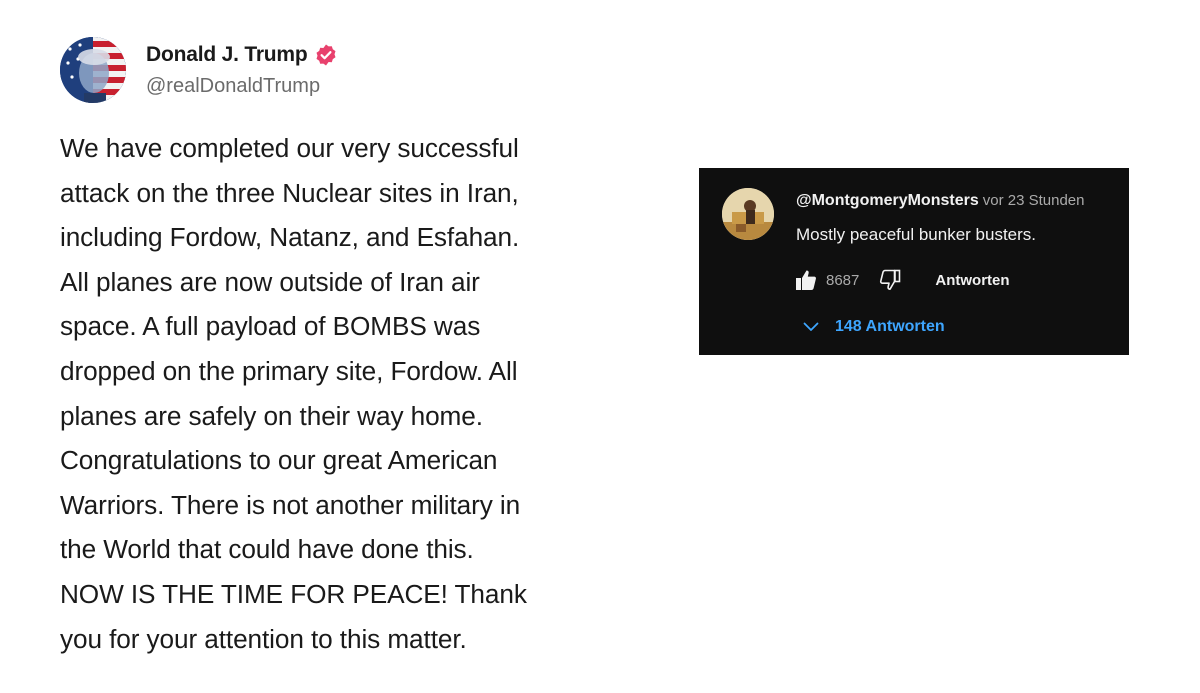 The height and width of the screenshot is (693, 1200). I want to click on commenter-avatar, so click(748, 214).